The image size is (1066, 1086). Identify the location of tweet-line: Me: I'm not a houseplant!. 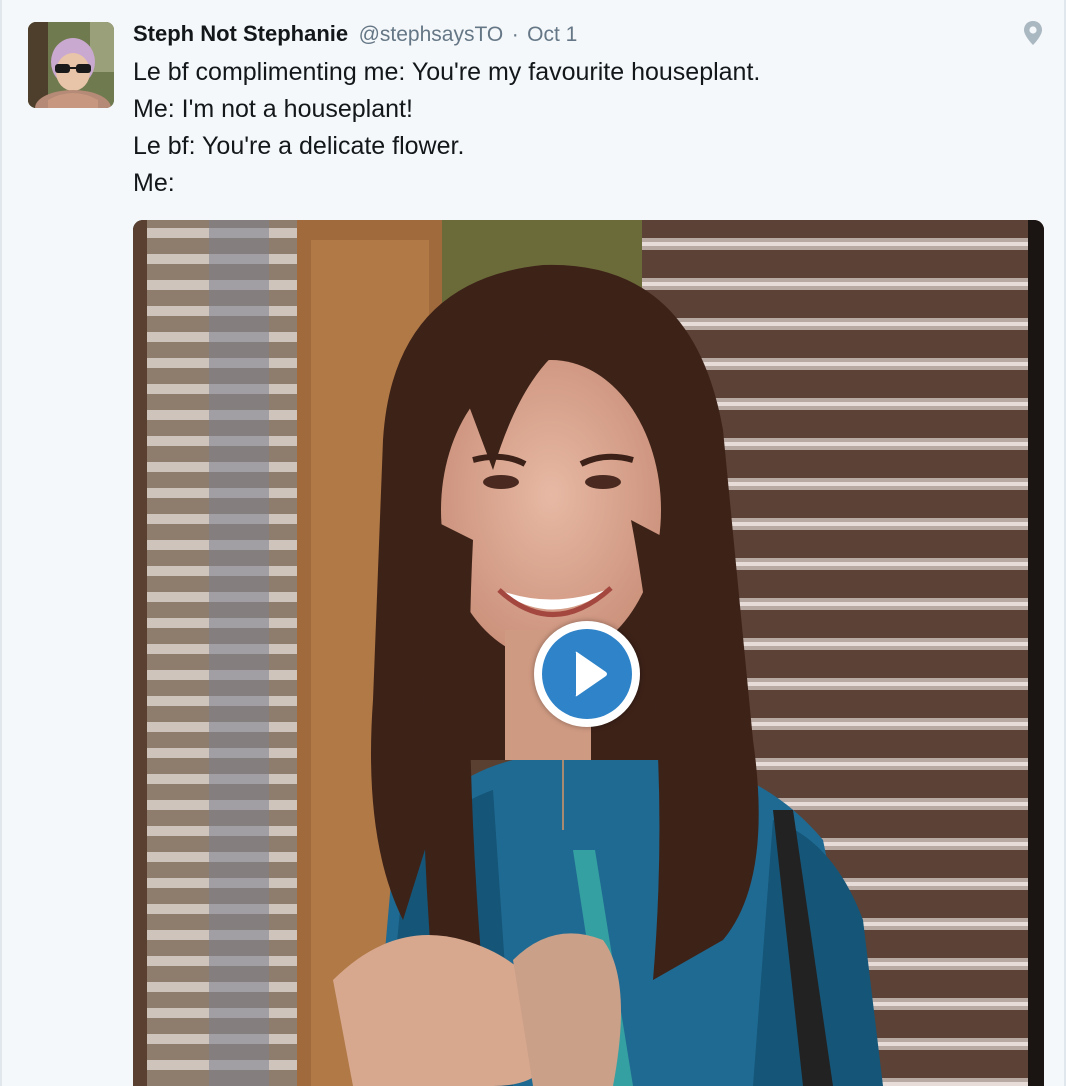
(273, 109).